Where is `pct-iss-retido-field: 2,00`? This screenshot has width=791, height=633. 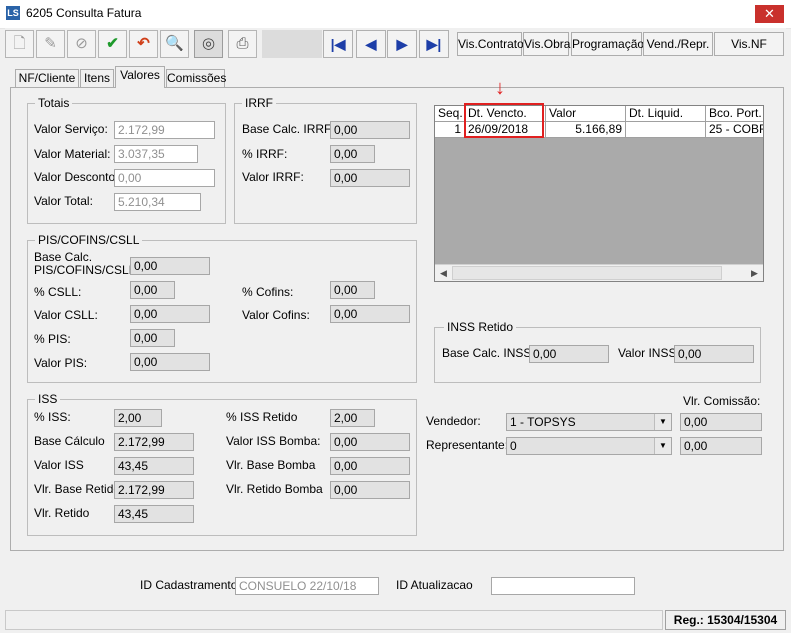
pct-iss-retido-field: 2,00 is located at coordinates (352, 418).